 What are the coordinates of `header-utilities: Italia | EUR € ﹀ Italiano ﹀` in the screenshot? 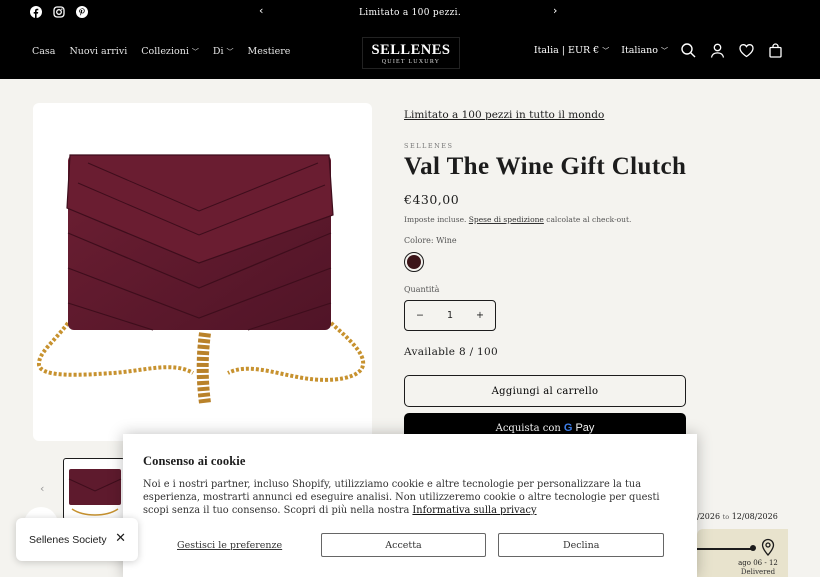 It's located at (659, 50).